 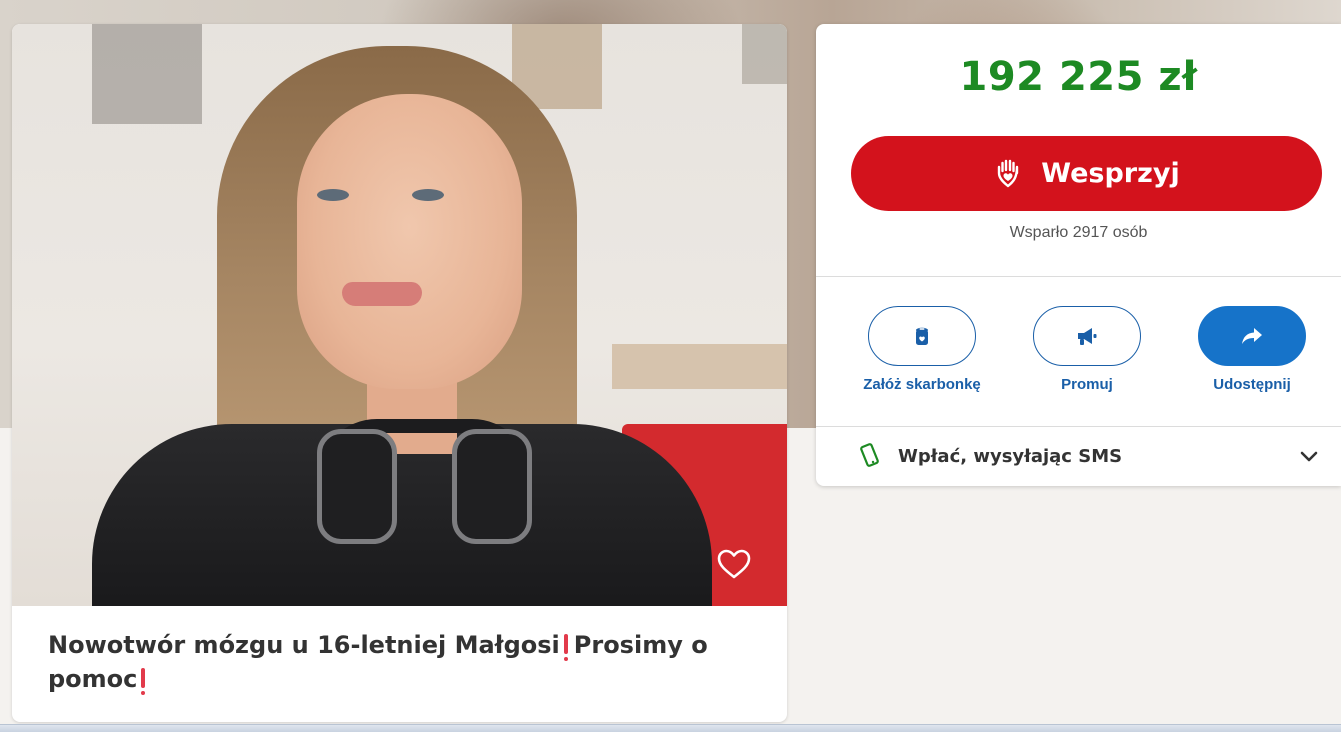 What do you see at coordinates (1110, 173) in the screenshot?
I see `support-button-label: Wesprzyj` at bounding box center [1110, 173].